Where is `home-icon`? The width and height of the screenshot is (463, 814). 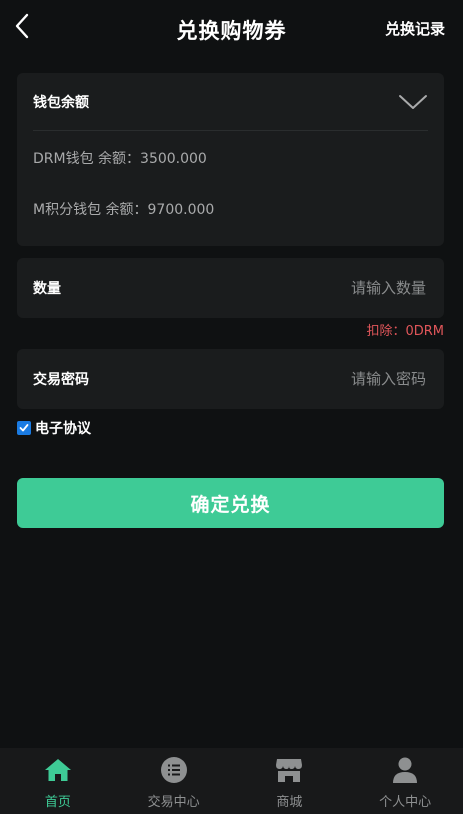
home-icon is located at coordinates (58, 770).